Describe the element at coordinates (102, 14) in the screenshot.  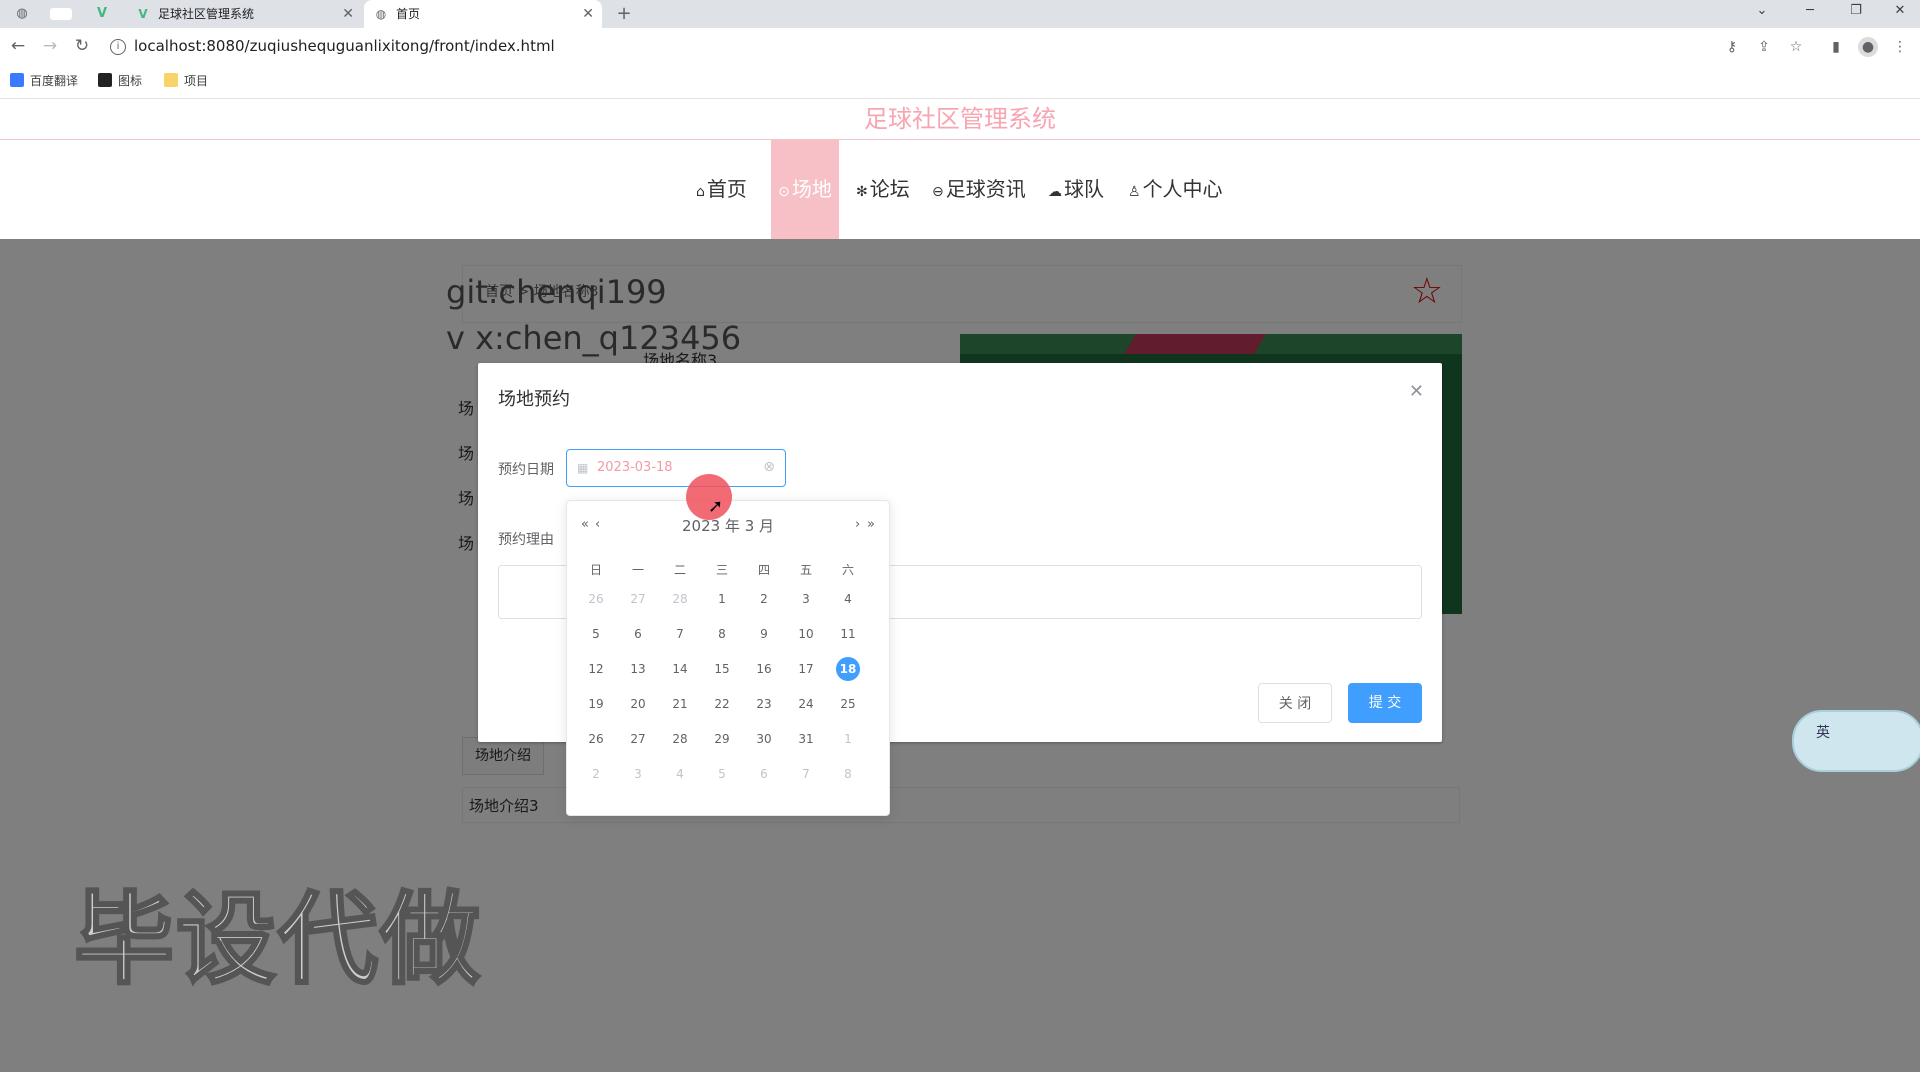
I see `vue-icon: V` at that location.